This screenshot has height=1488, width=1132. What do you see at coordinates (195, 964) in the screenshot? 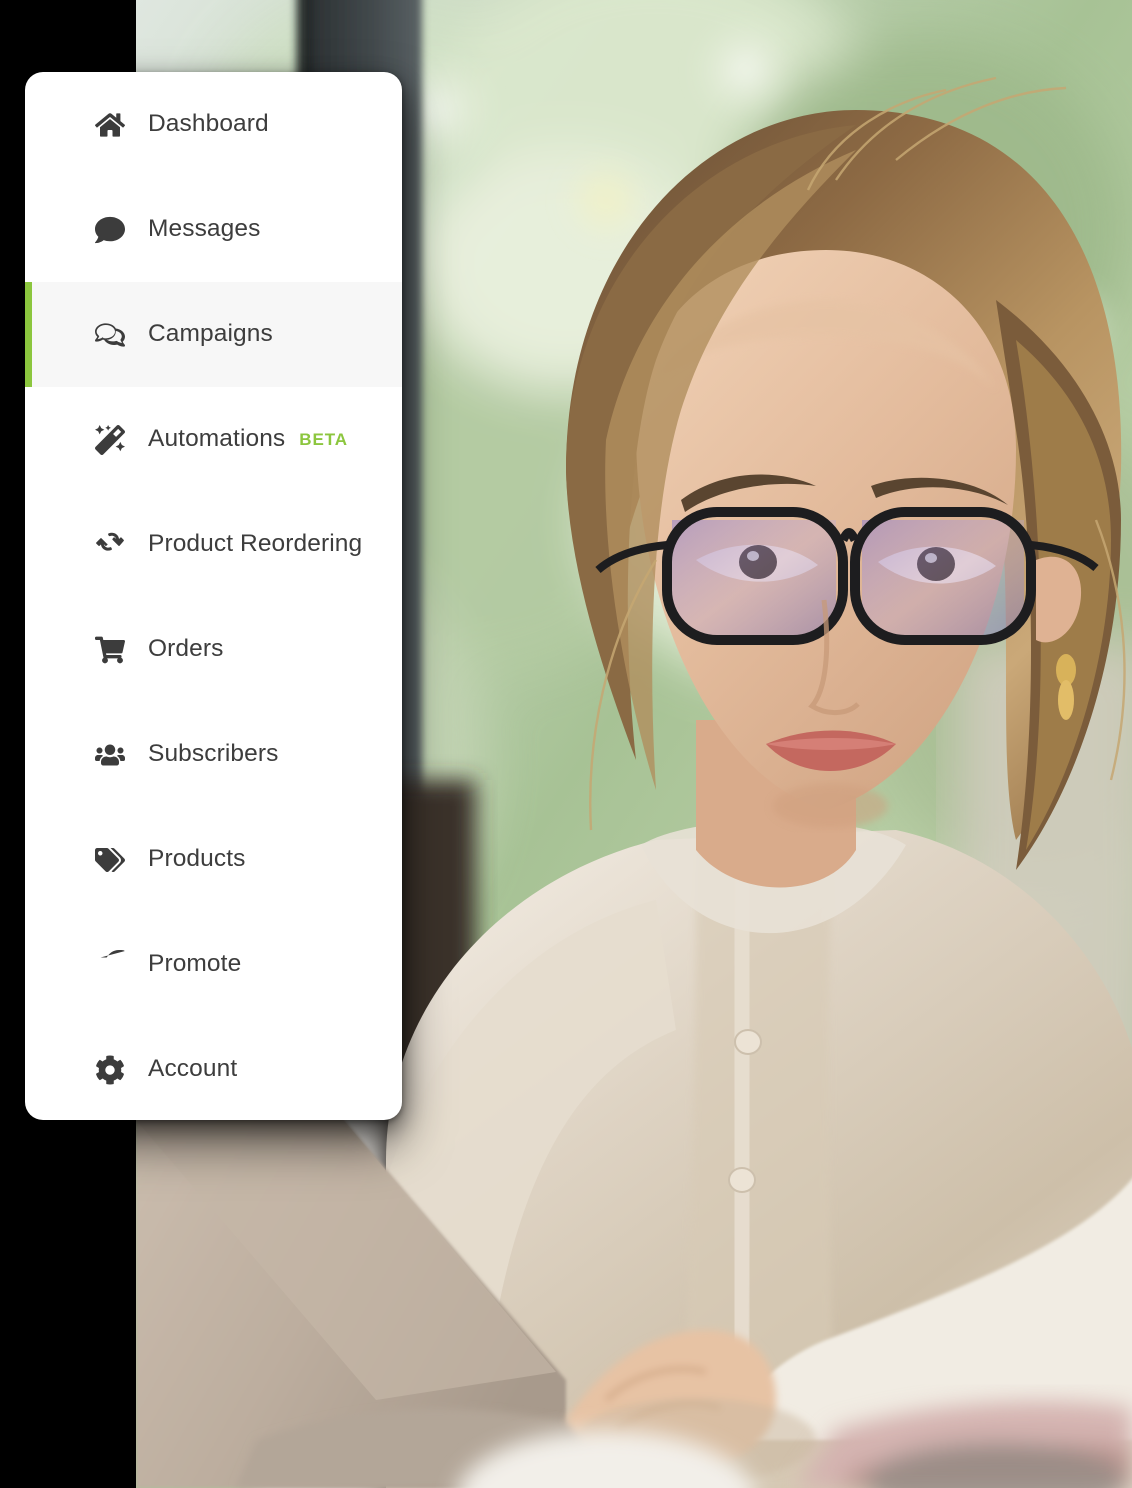
I see `sidebar-item-label: Promote` at bounding box center [195, 964].